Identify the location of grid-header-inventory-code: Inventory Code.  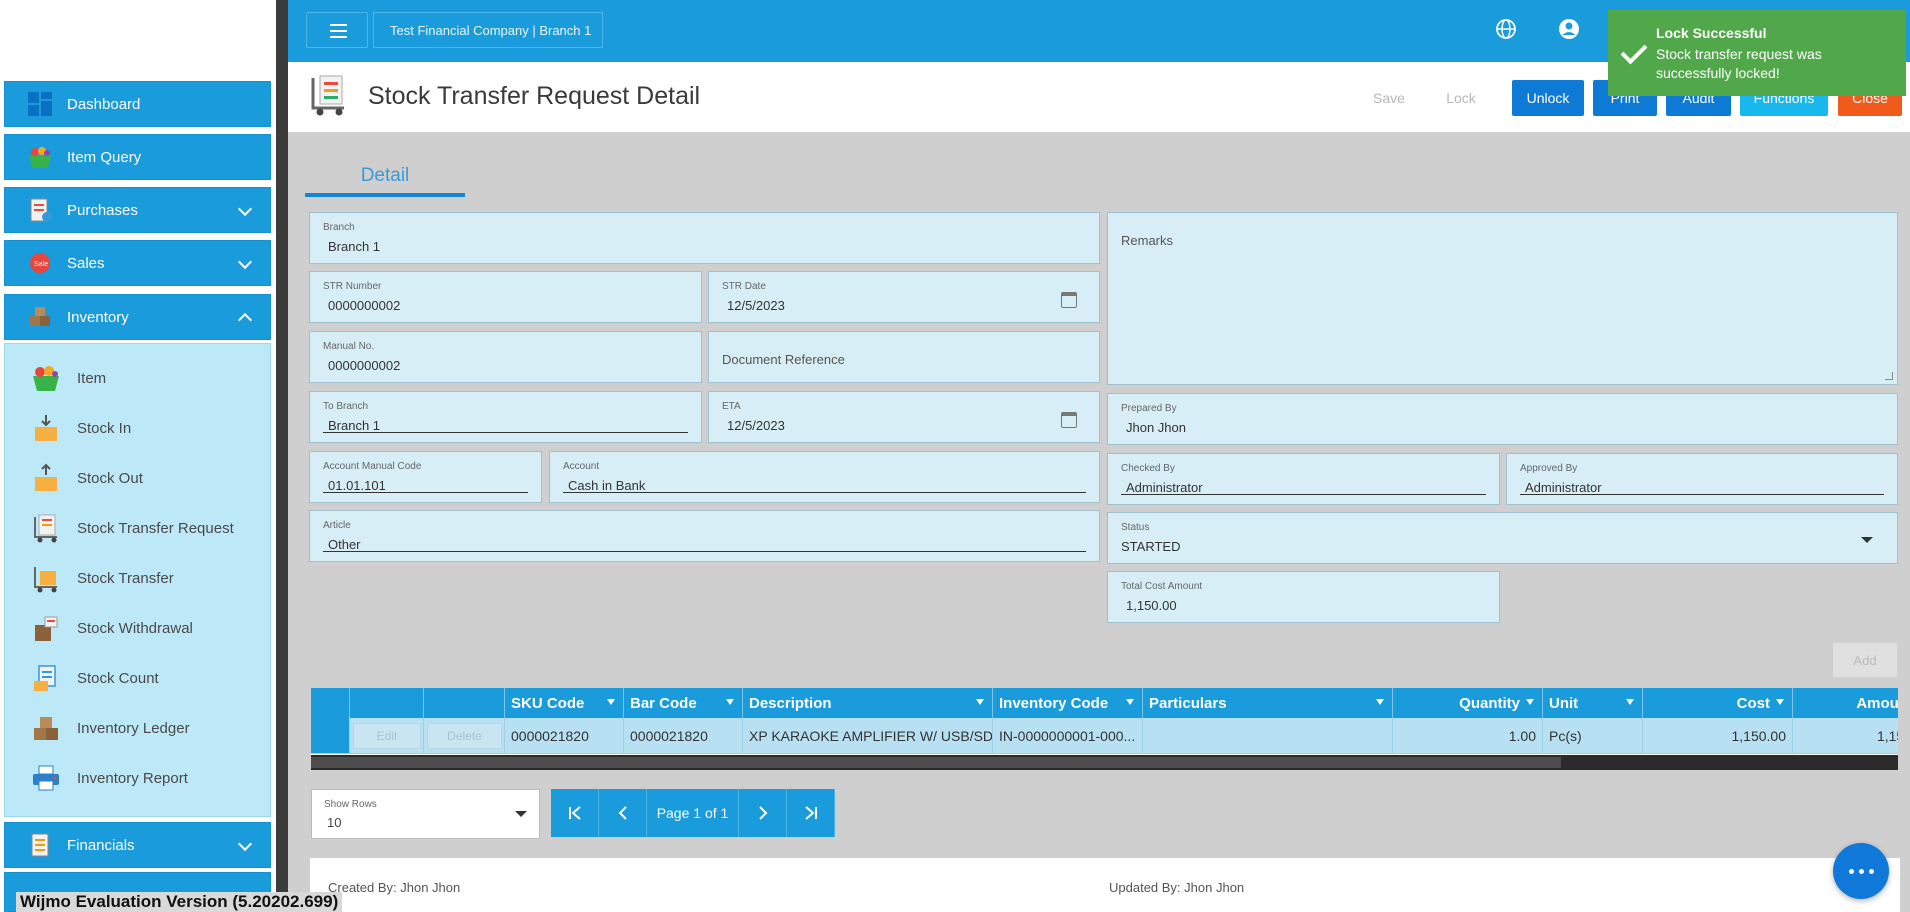
(1068, 703).